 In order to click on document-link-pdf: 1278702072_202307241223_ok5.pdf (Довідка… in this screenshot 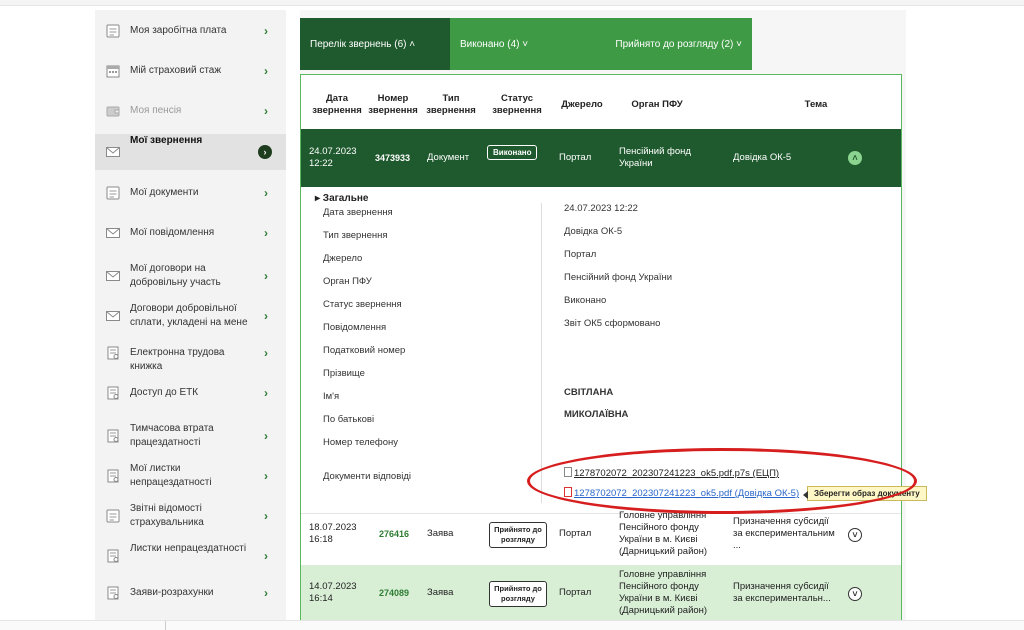, I will do `click(681, 493)`.